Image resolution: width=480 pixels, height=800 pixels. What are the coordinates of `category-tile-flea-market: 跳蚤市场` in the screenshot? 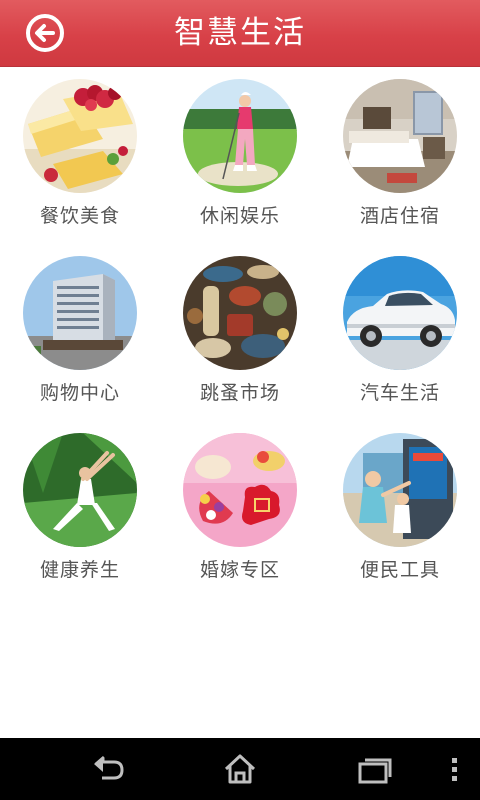 It's located at (240, 333).